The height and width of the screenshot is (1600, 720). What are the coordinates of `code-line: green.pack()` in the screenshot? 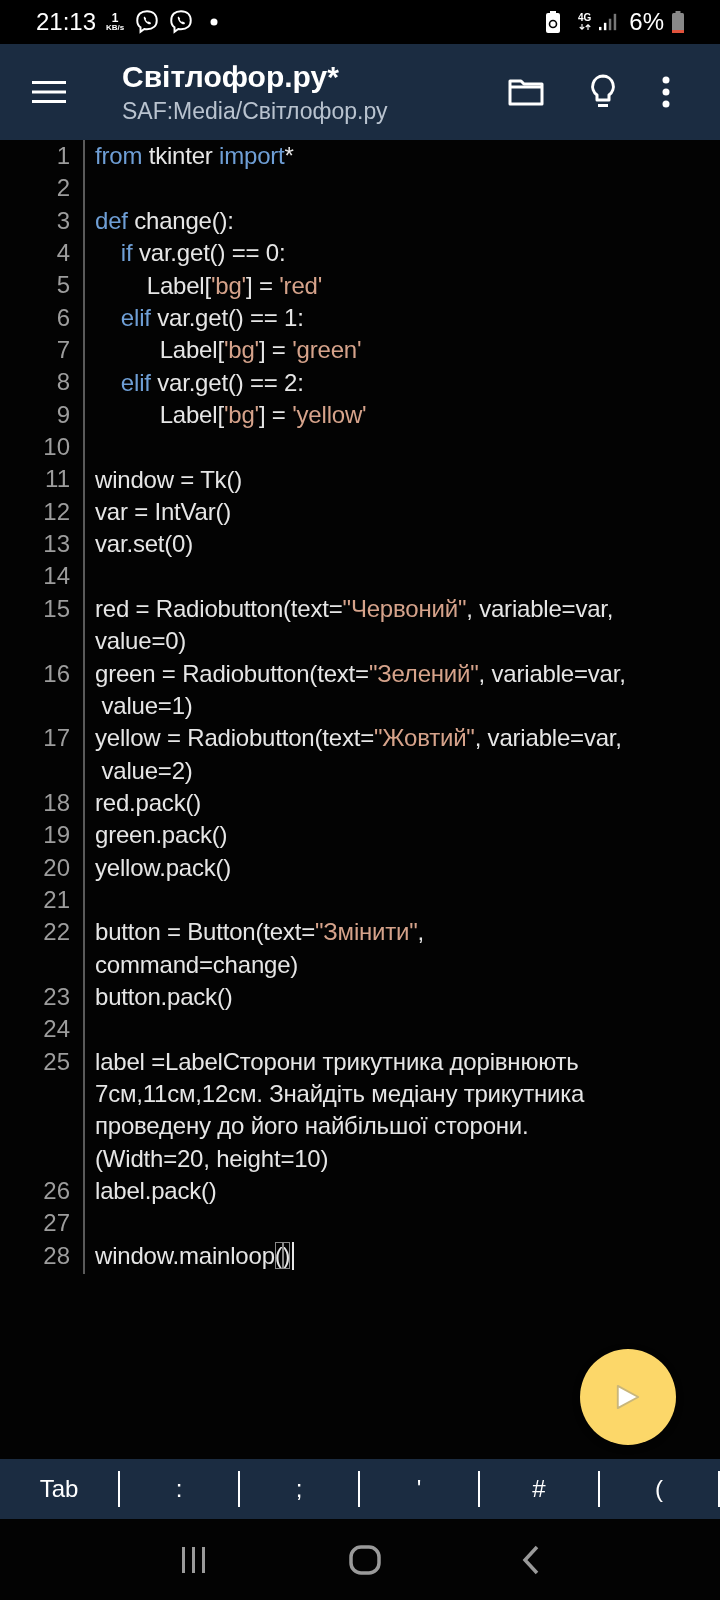 It's located at (161, 835).